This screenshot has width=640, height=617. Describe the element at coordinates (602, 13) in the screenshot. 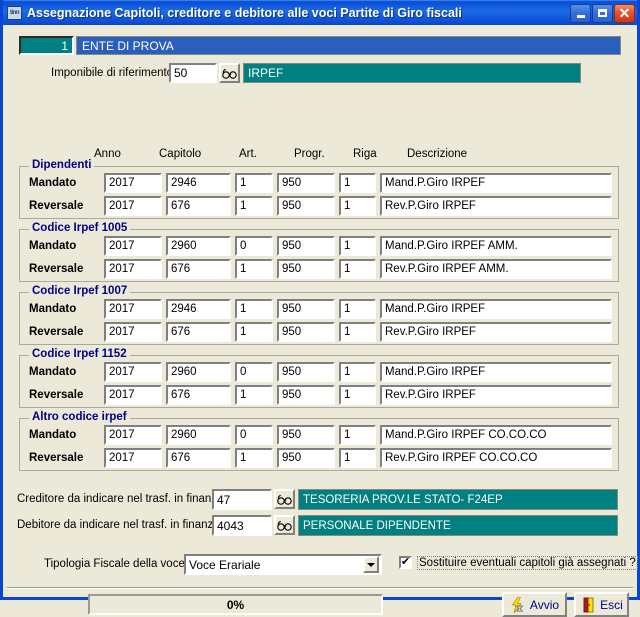

I see `maximize-button` at that location.